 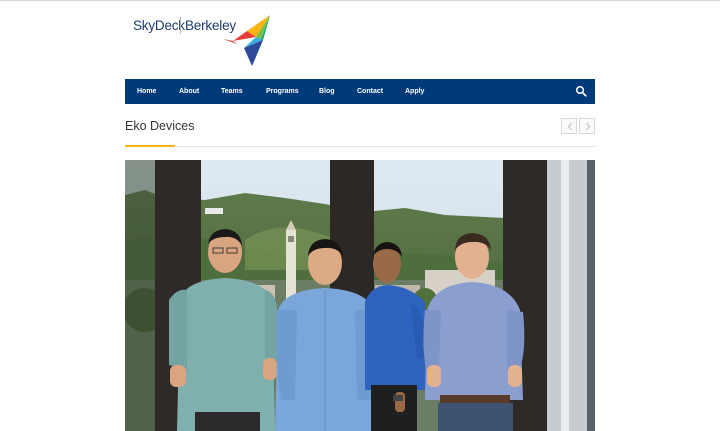 I want to click on nav-item-home: Home, so click(x=146, y=91).